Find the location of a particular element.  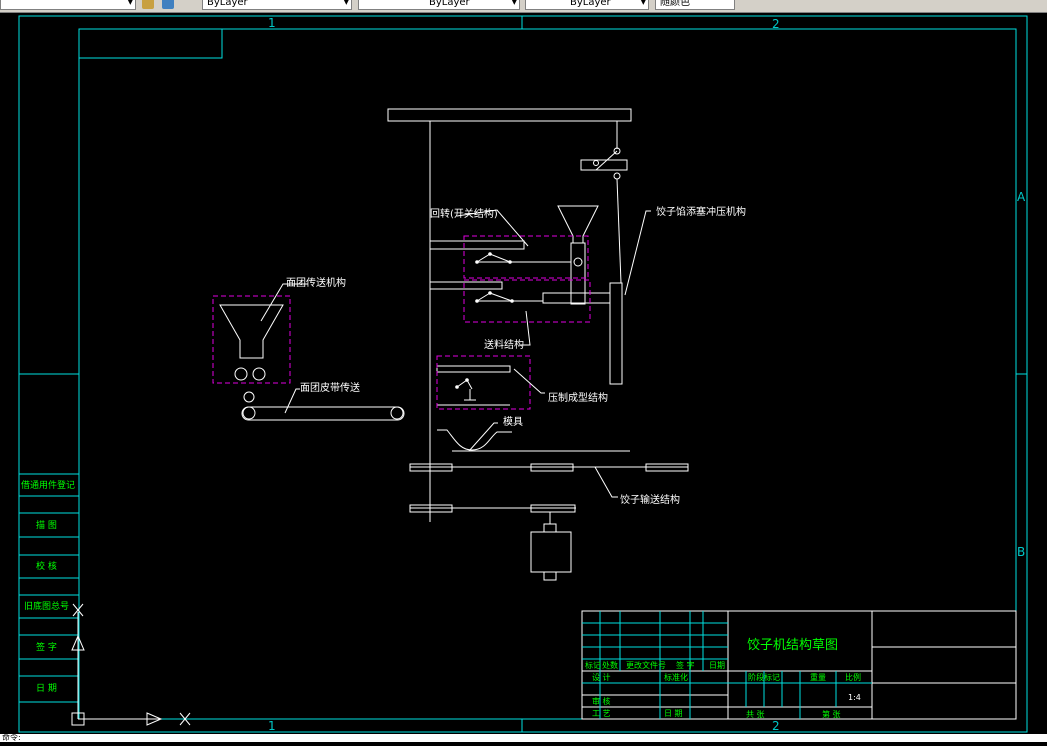

column-label-2: 2 is located at coordinates (776, 24).